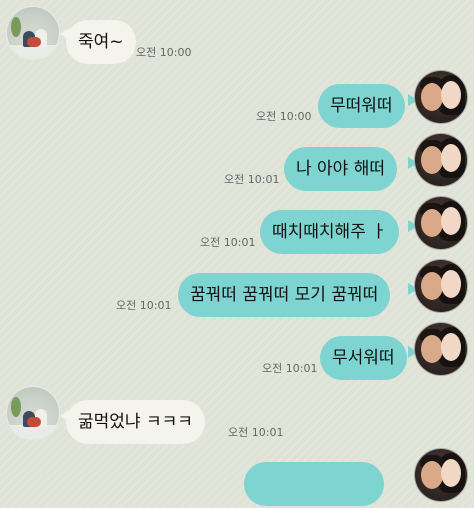  What do you see at coordinates (341, 169) in the screenshot?
I see `message-bubble: 나 아야 해떠` at bounding box center [341, 169].